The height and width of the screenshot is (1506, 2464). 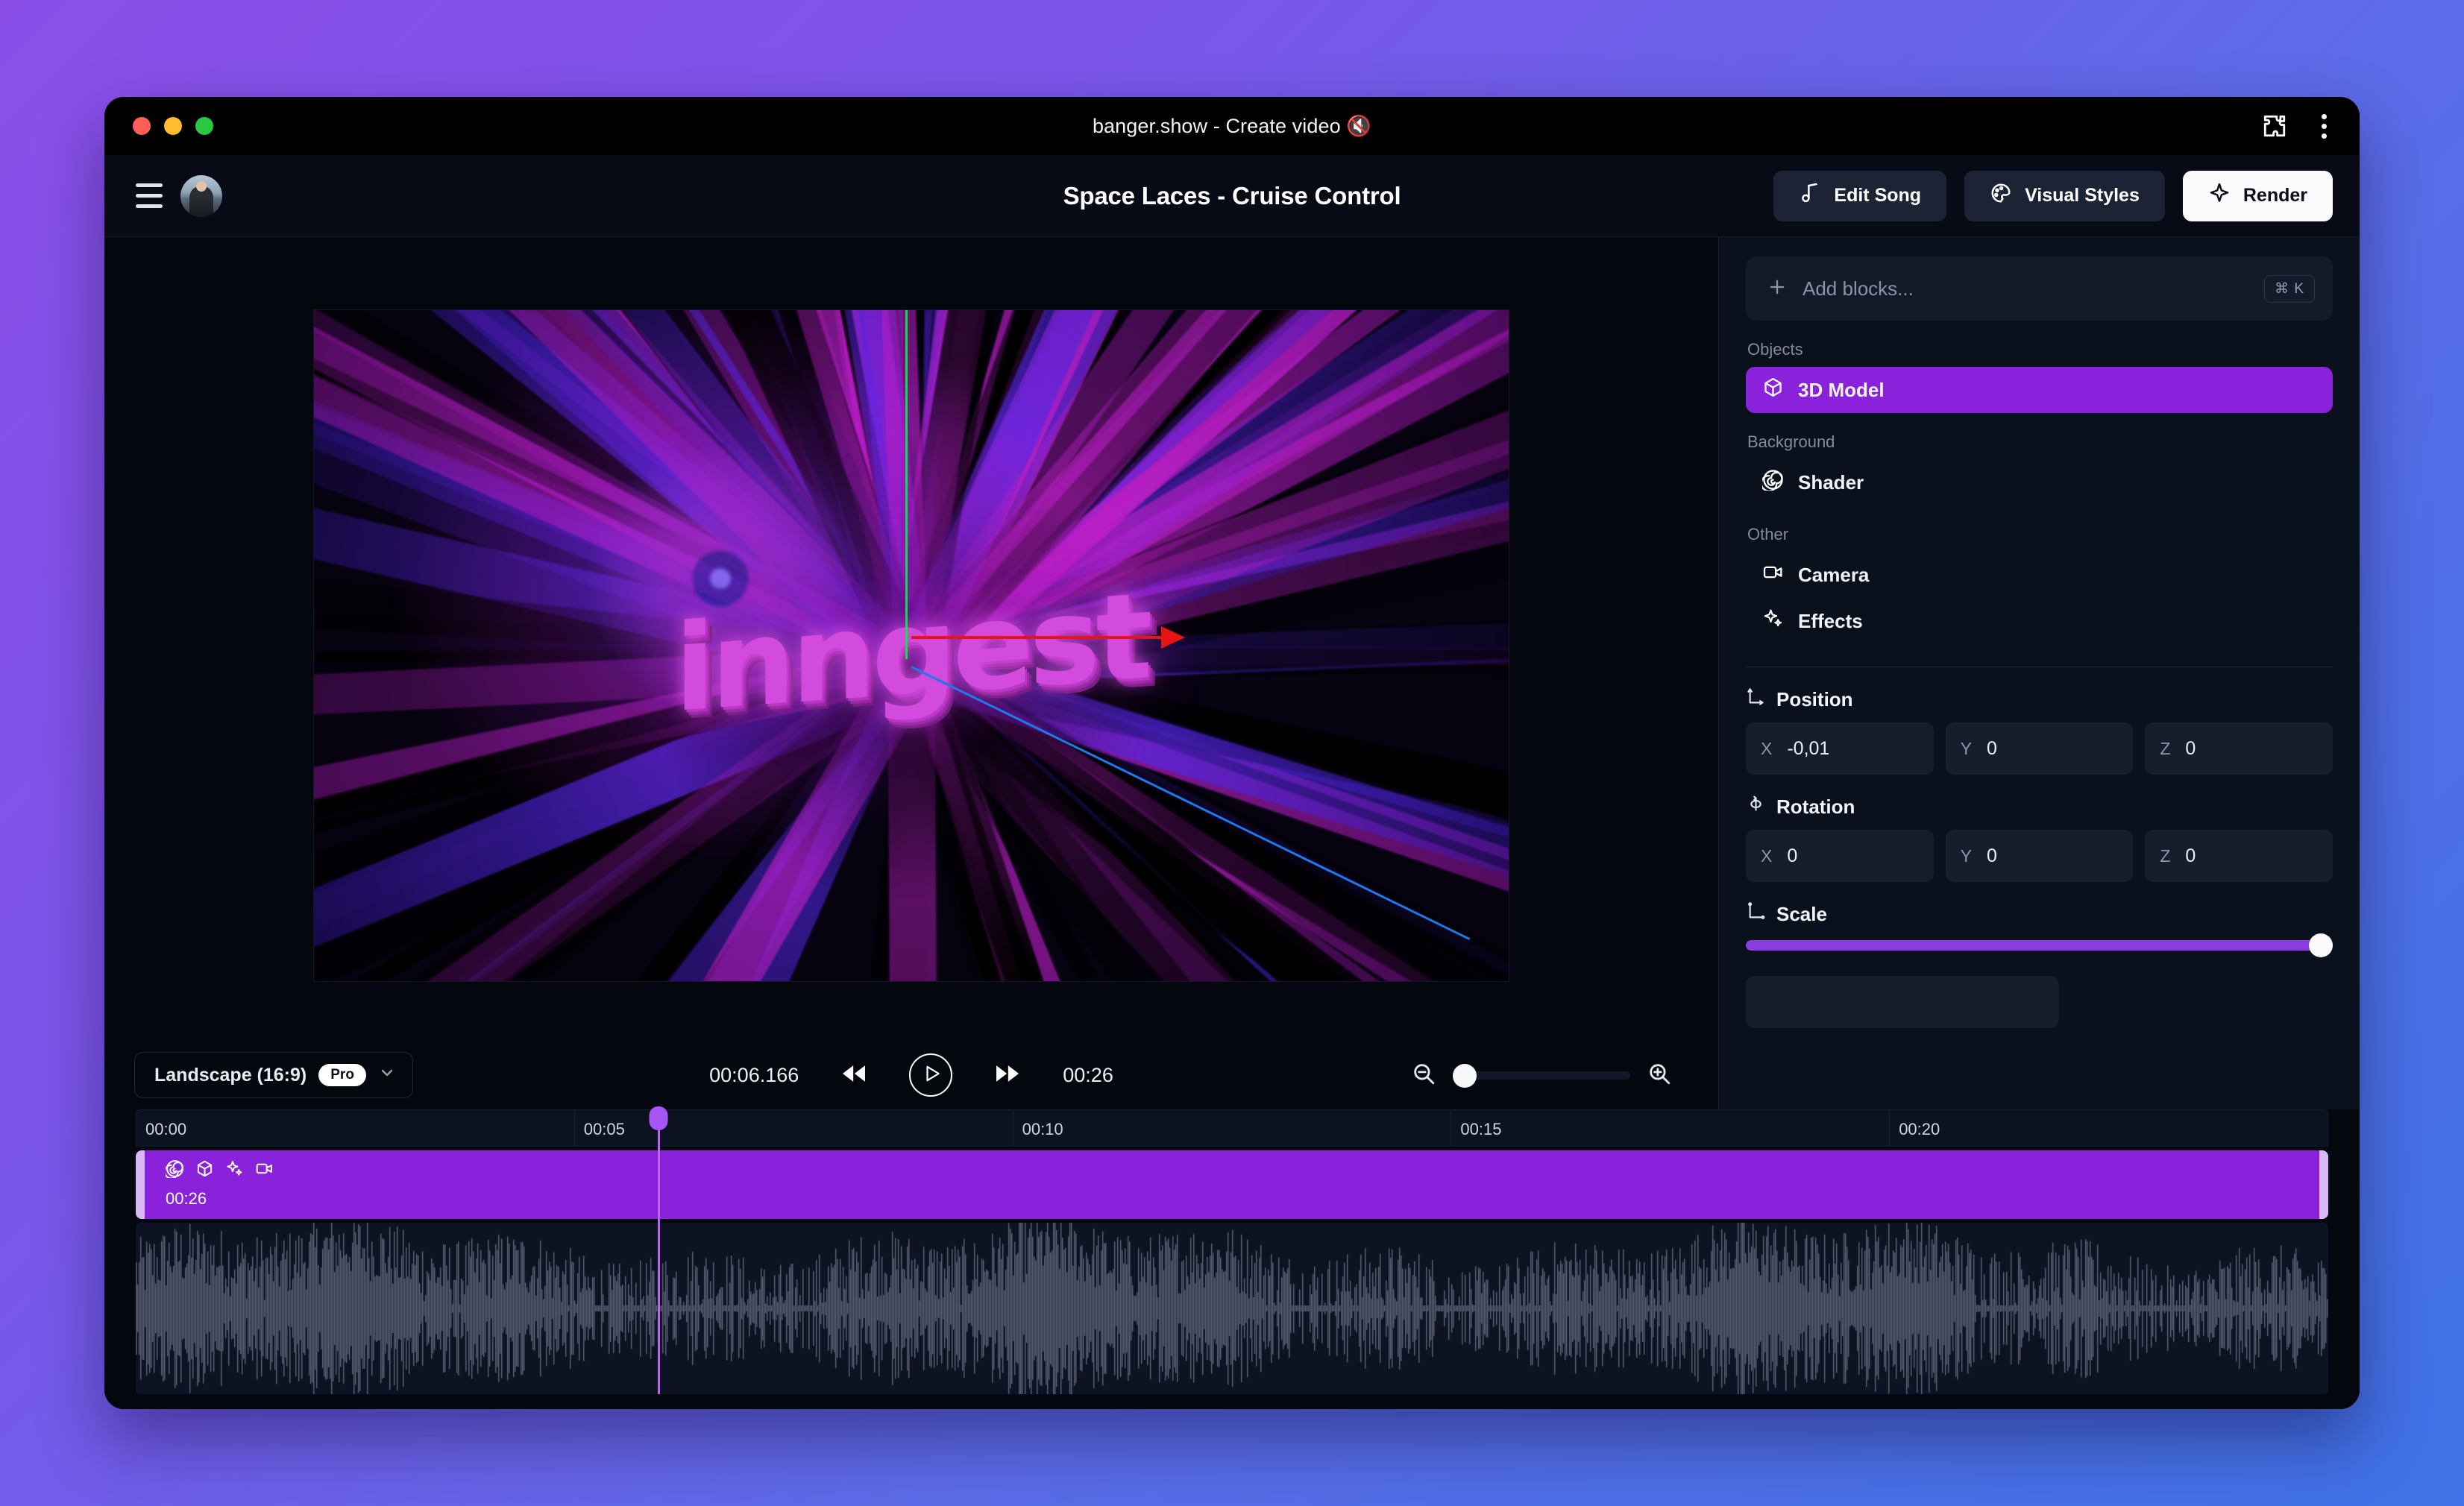 I want to click on timeline-tick: 00:00, so click(x=355, y=1128).